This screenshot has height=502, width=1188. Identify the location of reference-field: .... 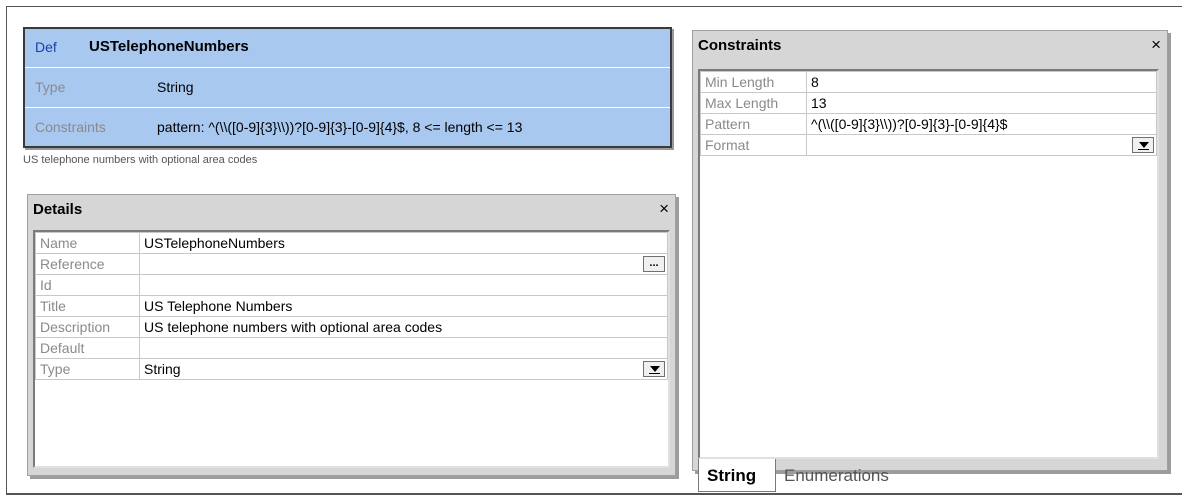
(403, 264).